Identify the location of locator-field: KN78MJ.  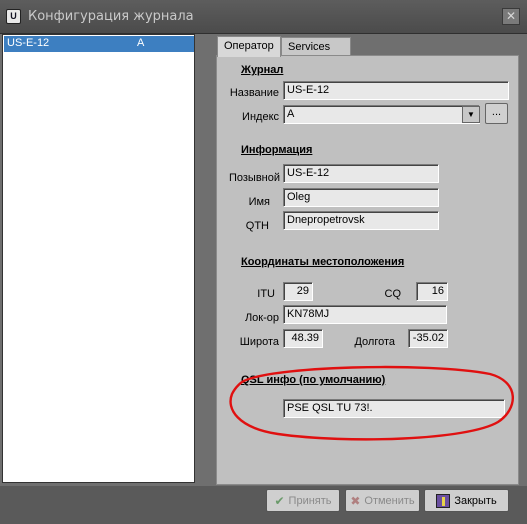
(365, 314).